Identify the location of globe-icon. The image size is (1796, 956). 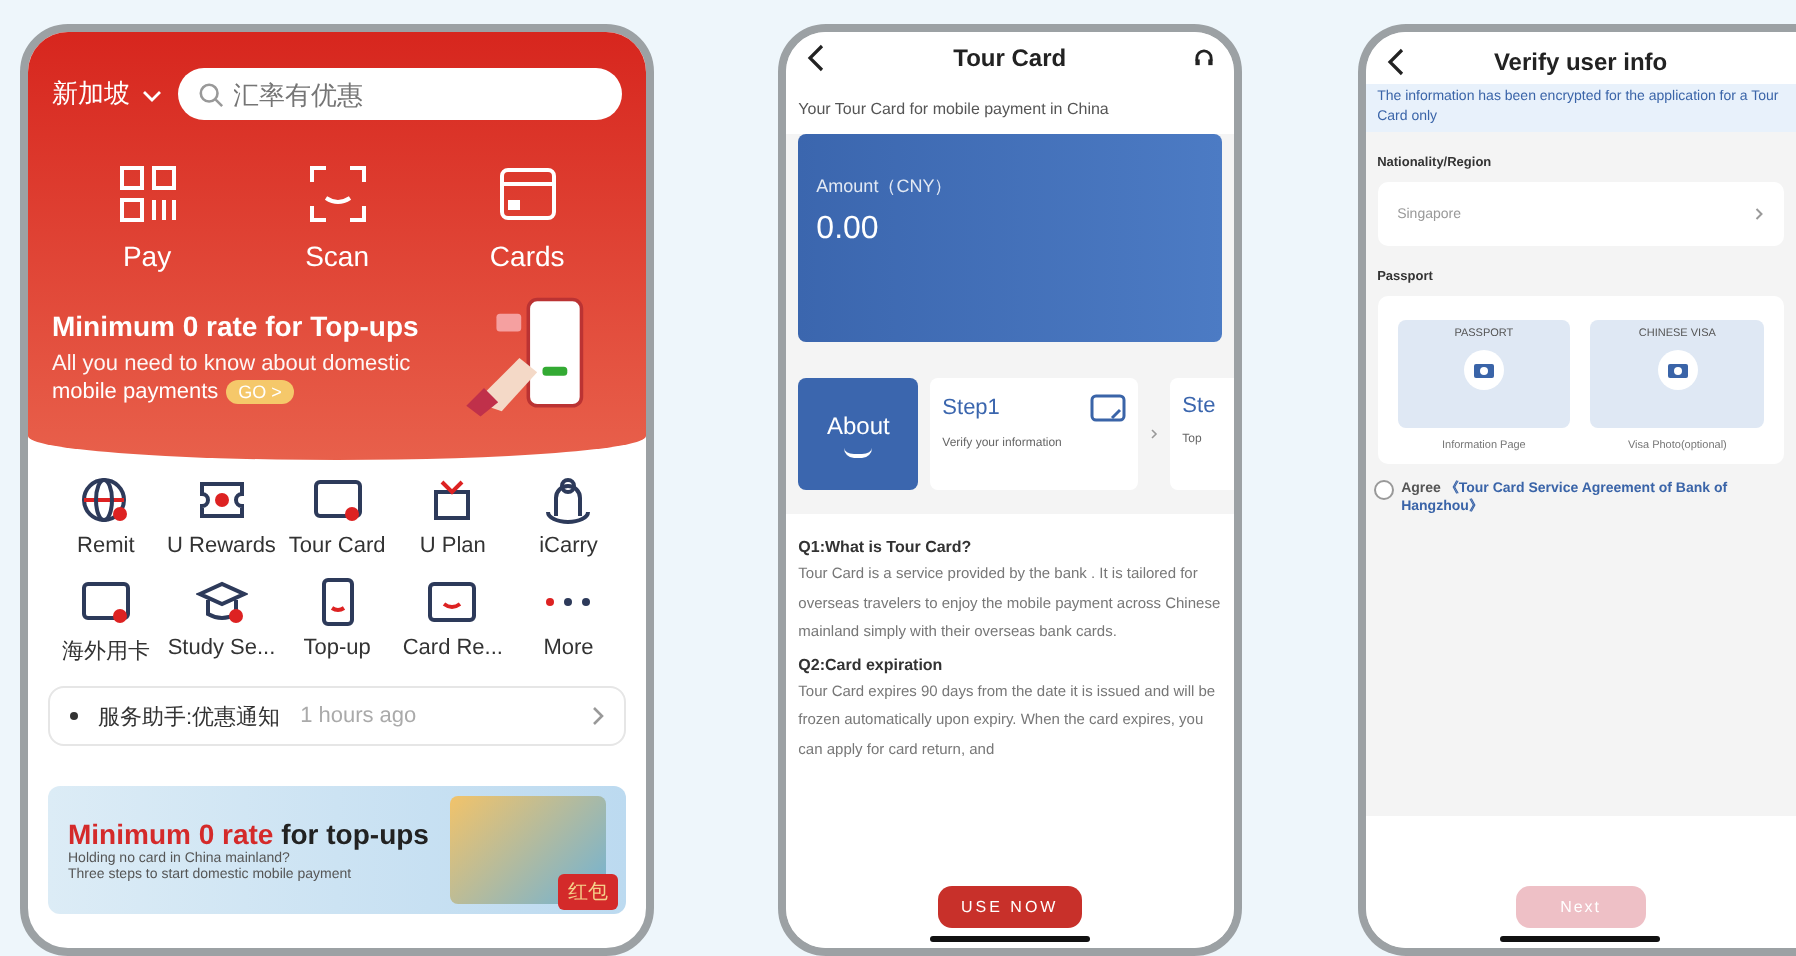
(105, 500).